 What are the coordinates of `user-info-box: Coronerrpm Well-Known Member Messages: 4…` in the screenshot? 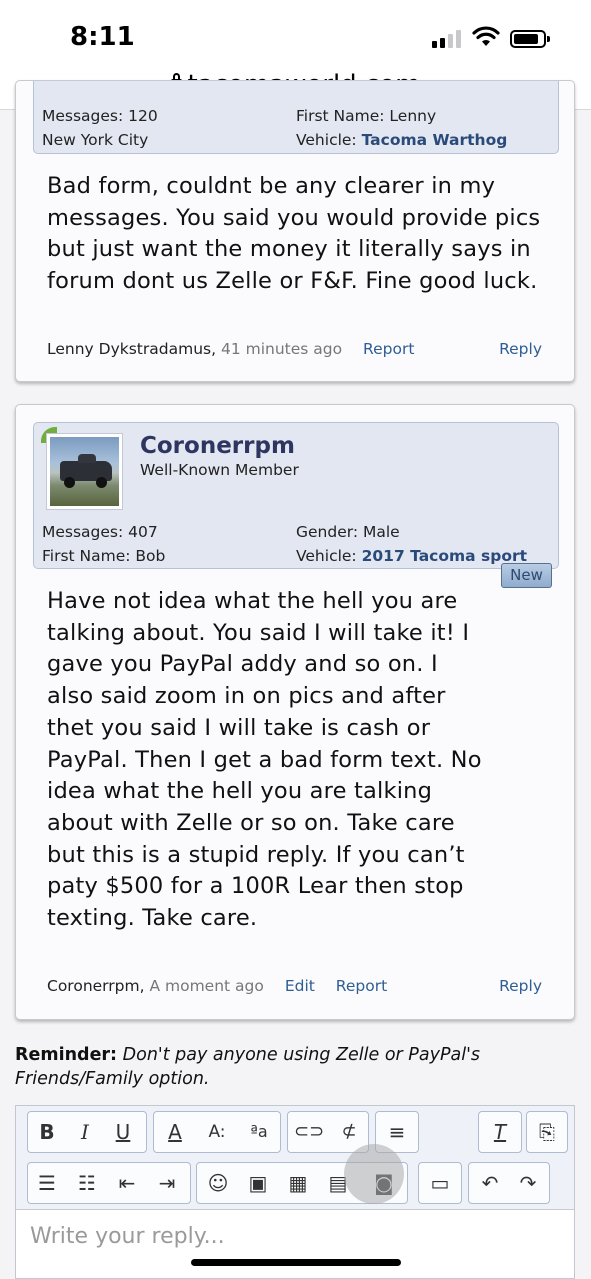 It's located at (296, 495).